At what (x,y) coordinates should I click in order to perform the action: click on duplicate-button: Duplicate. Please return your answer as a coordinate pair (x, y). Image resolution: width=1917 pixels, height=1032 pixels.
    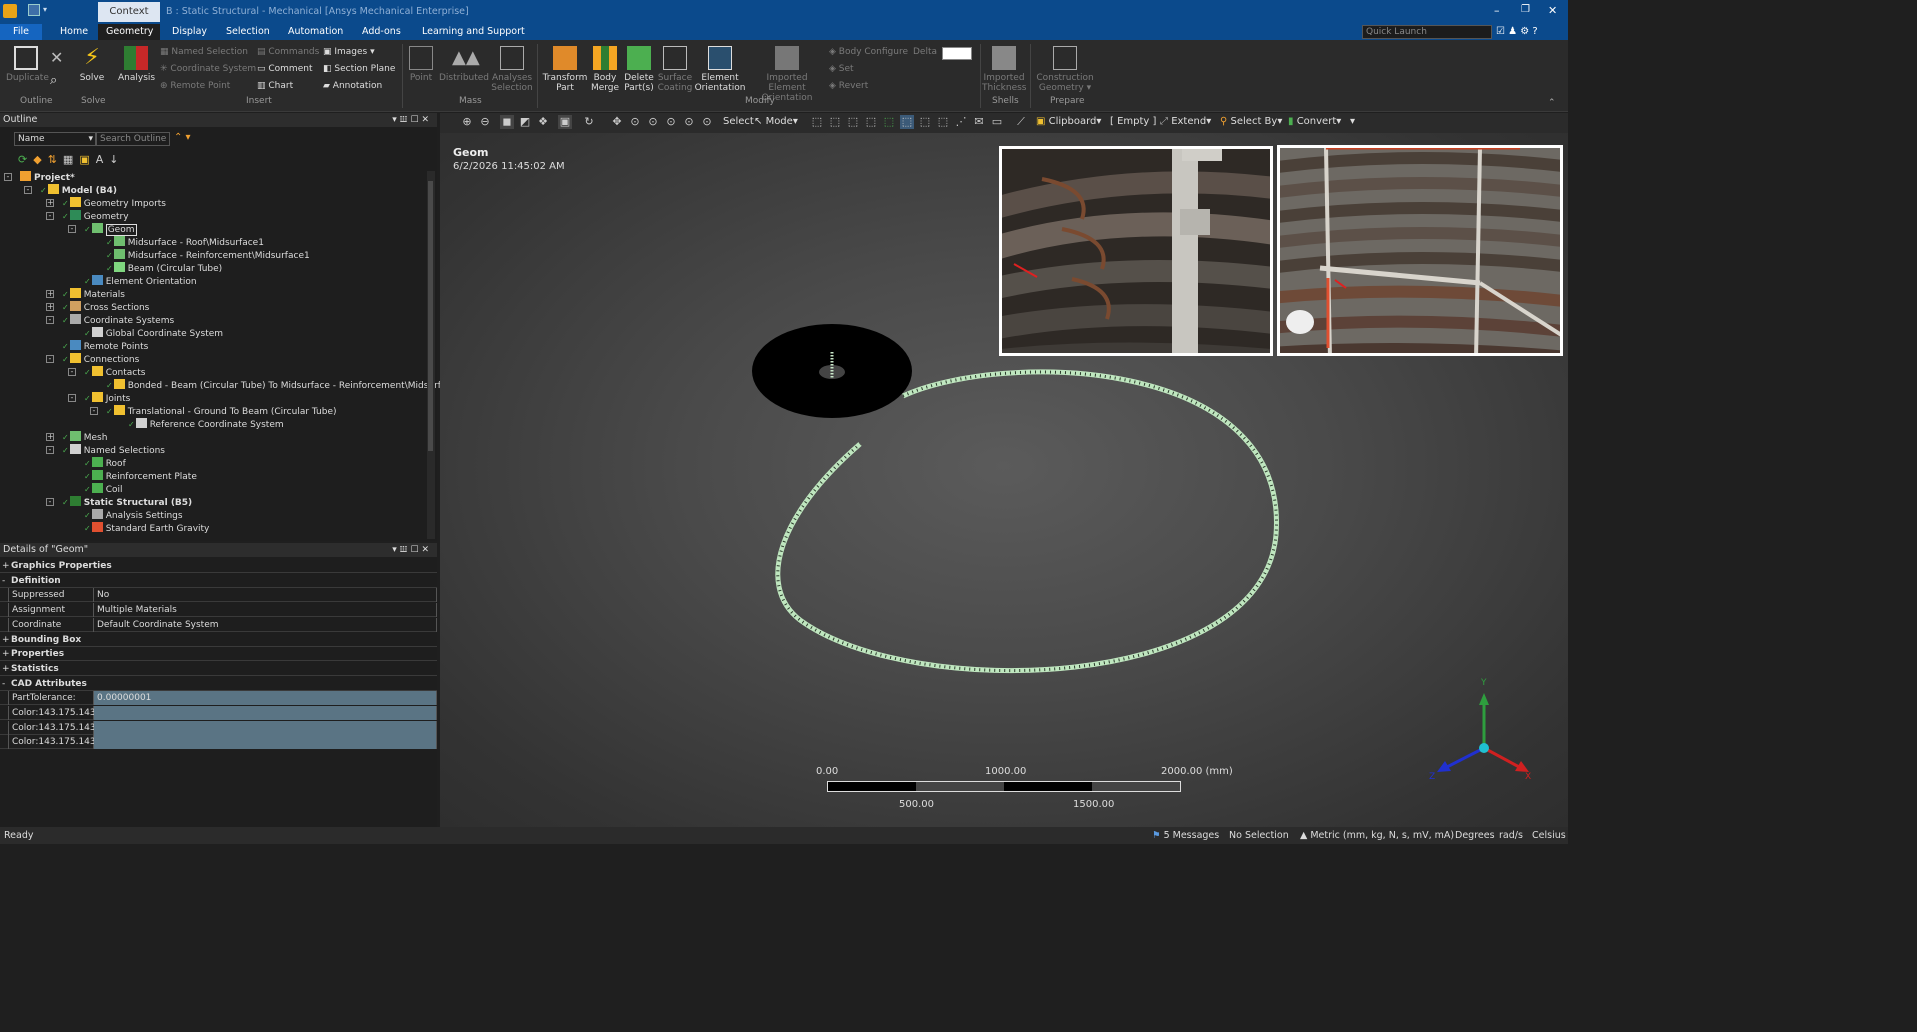
    Looking at the image, I should click on (27, 64).